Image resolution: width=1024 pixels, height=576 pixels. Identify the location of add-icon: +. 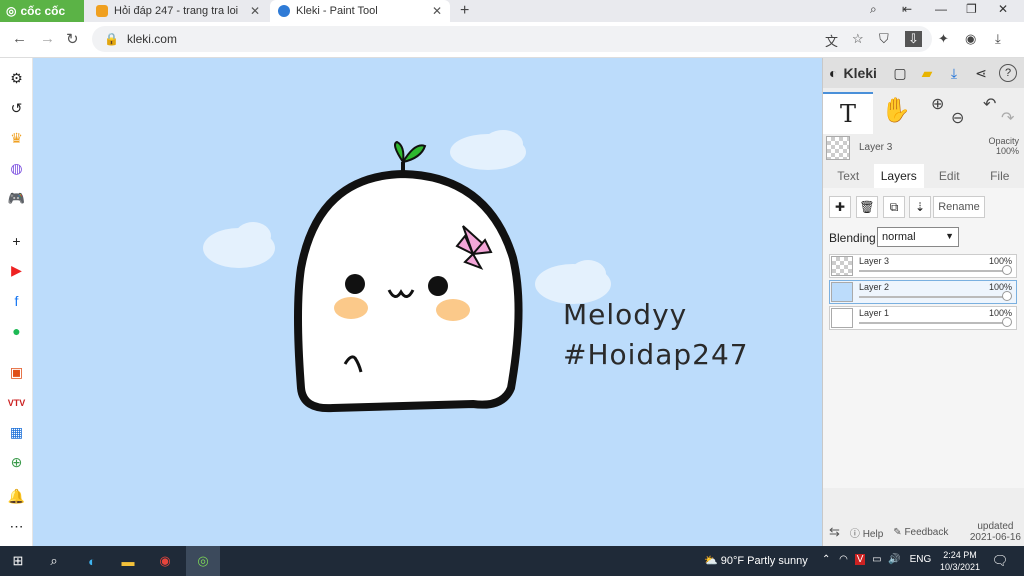
(16, 240).